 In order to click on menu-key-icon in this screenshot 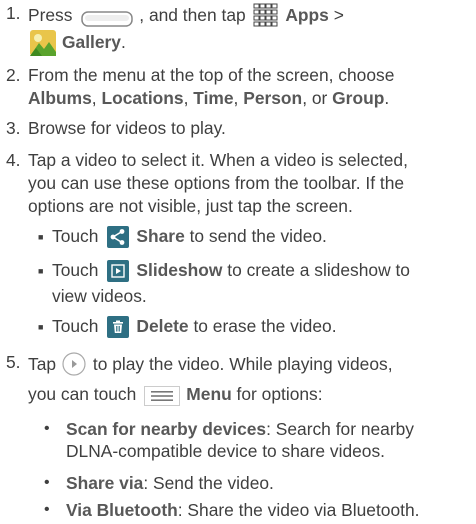, I will do `click(162, 398)`.